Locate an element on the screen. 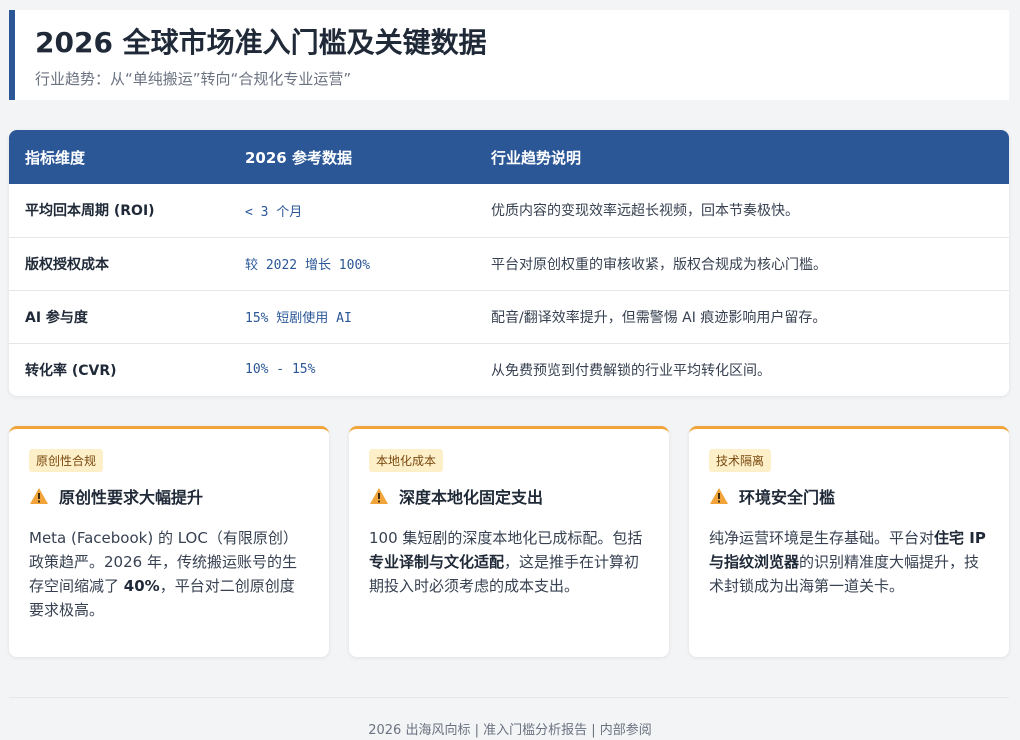 Image resolution: width=1020 pixels, height=740 pixels. trend-cell: 从免费预览到付费解锁的行业平均转化区间。 is located at coordinates (631, 370).